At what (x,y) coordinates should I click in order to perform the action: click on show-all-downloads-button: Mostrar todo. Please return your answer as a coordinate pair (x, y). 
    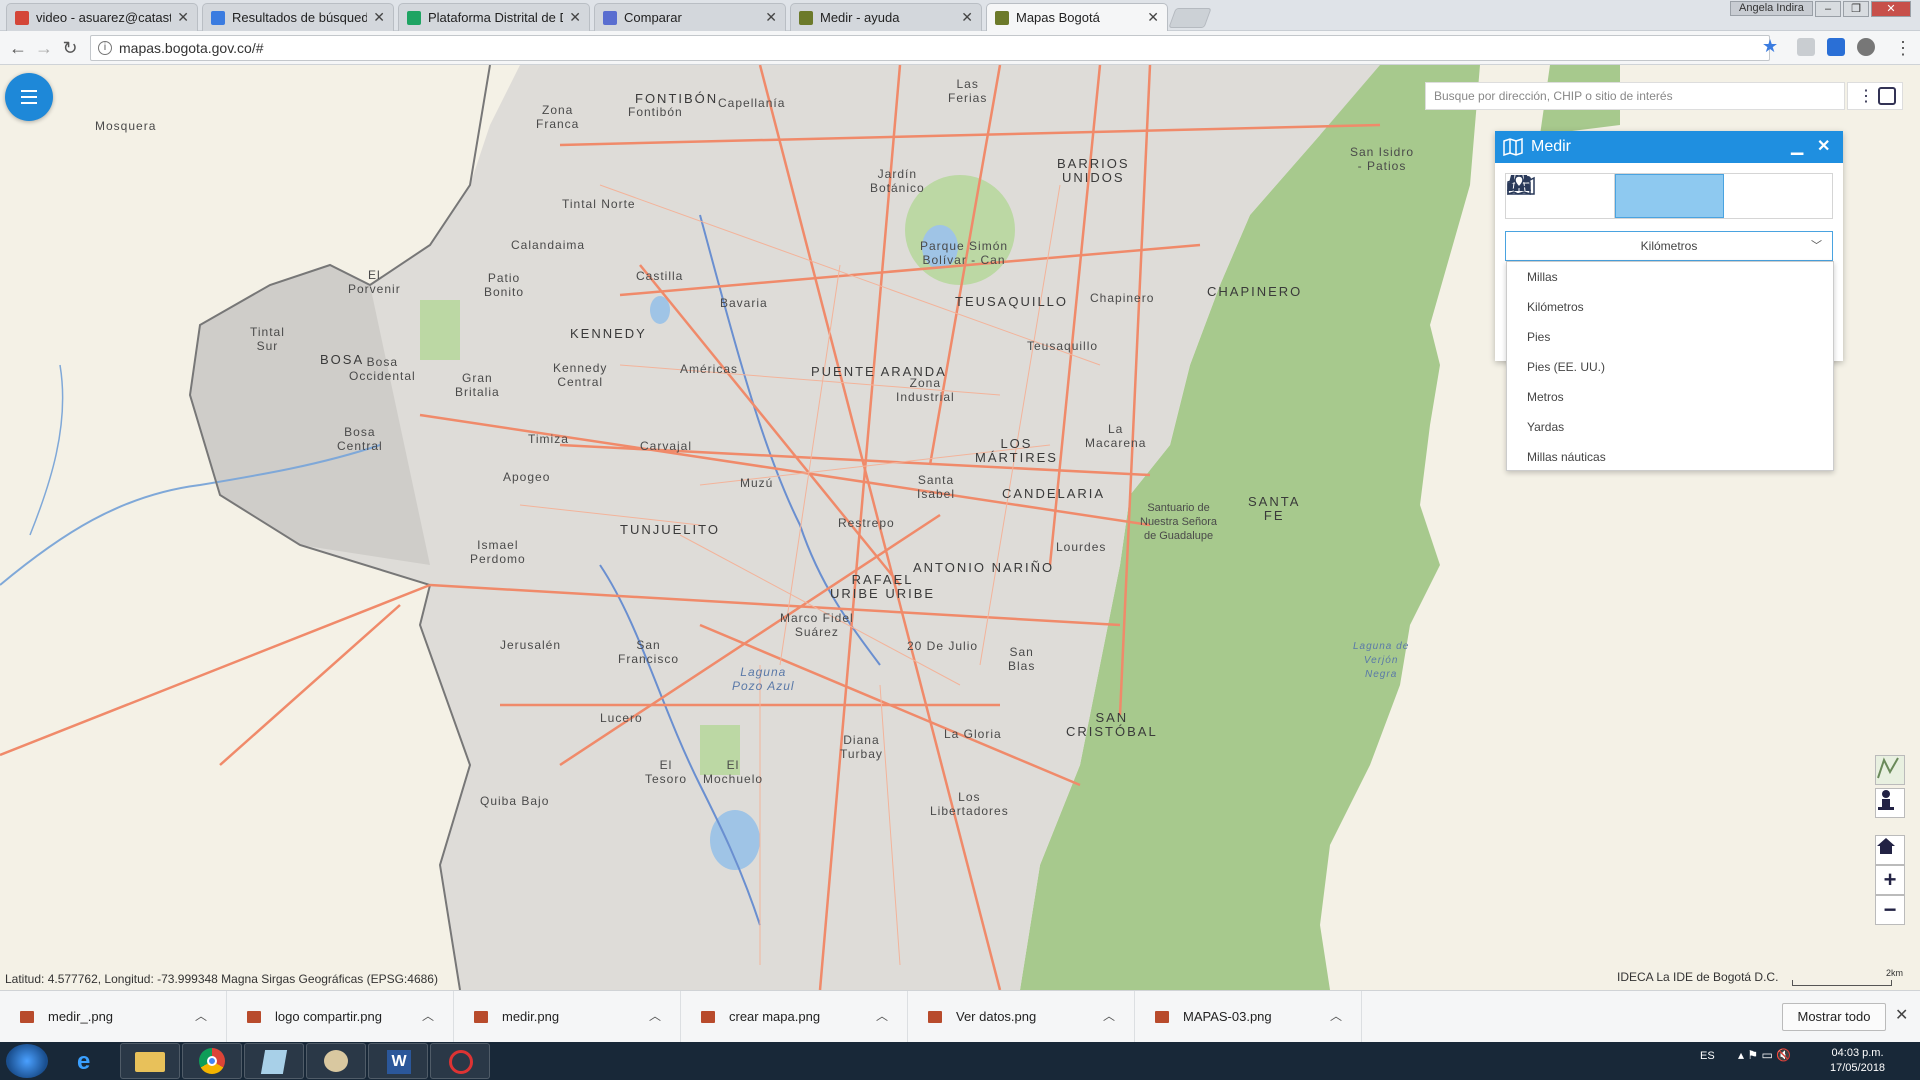
    Looking at the image, I should click on (1834, 1017).